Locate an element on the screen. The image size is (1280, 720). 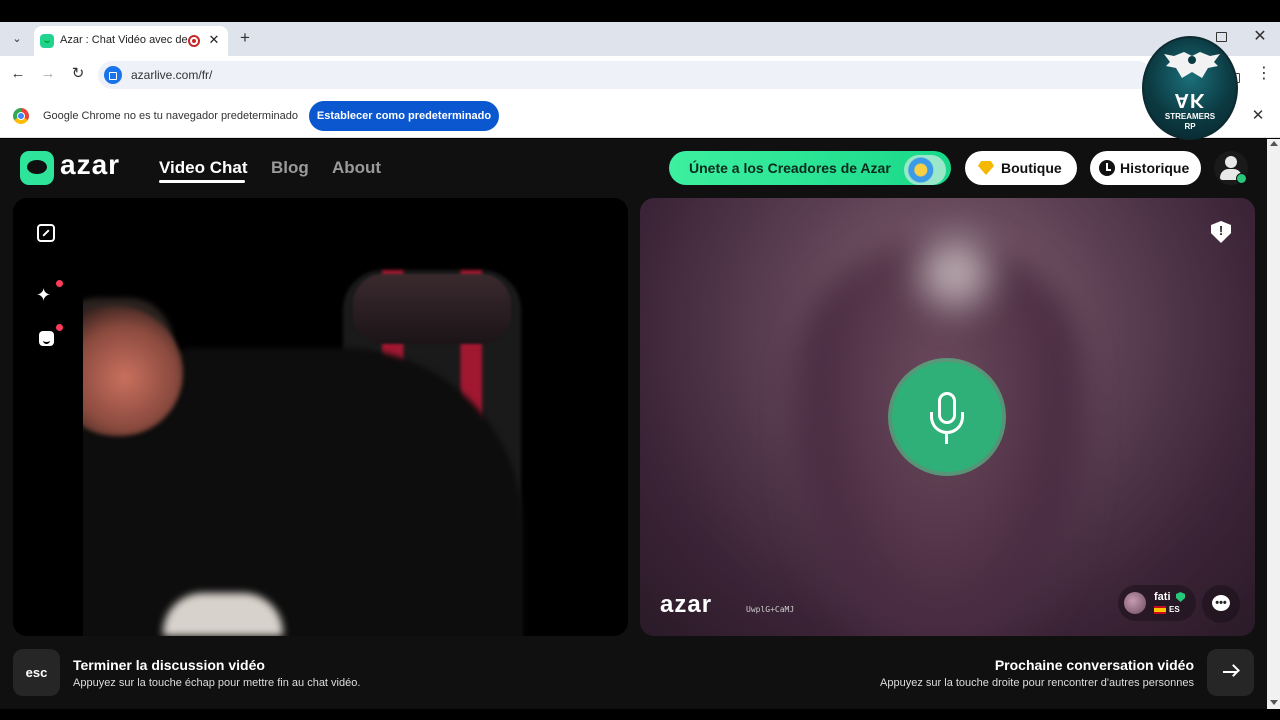
chrome-logo-icon is located at coordinates (21, 116).